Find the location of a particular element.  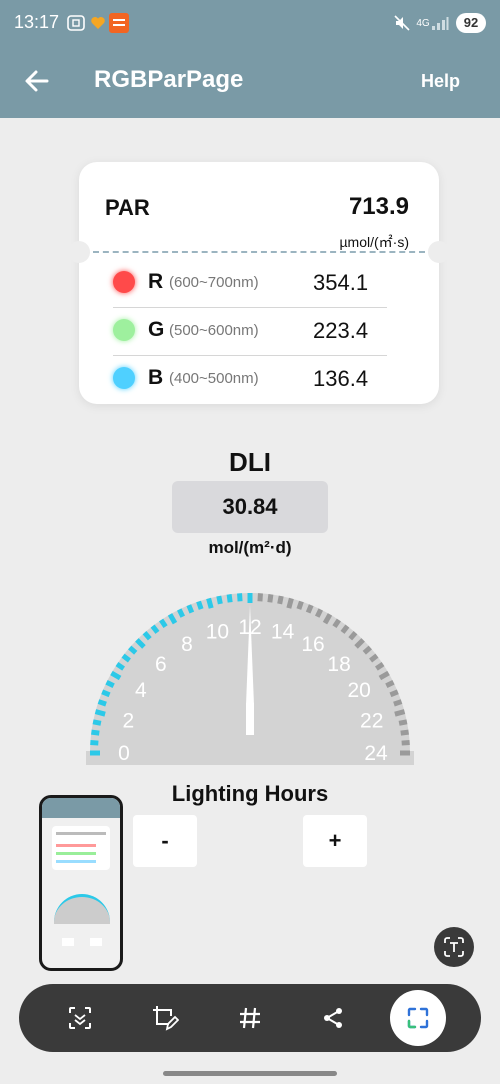

green-dot-icon is located at coordinates (124, 330).